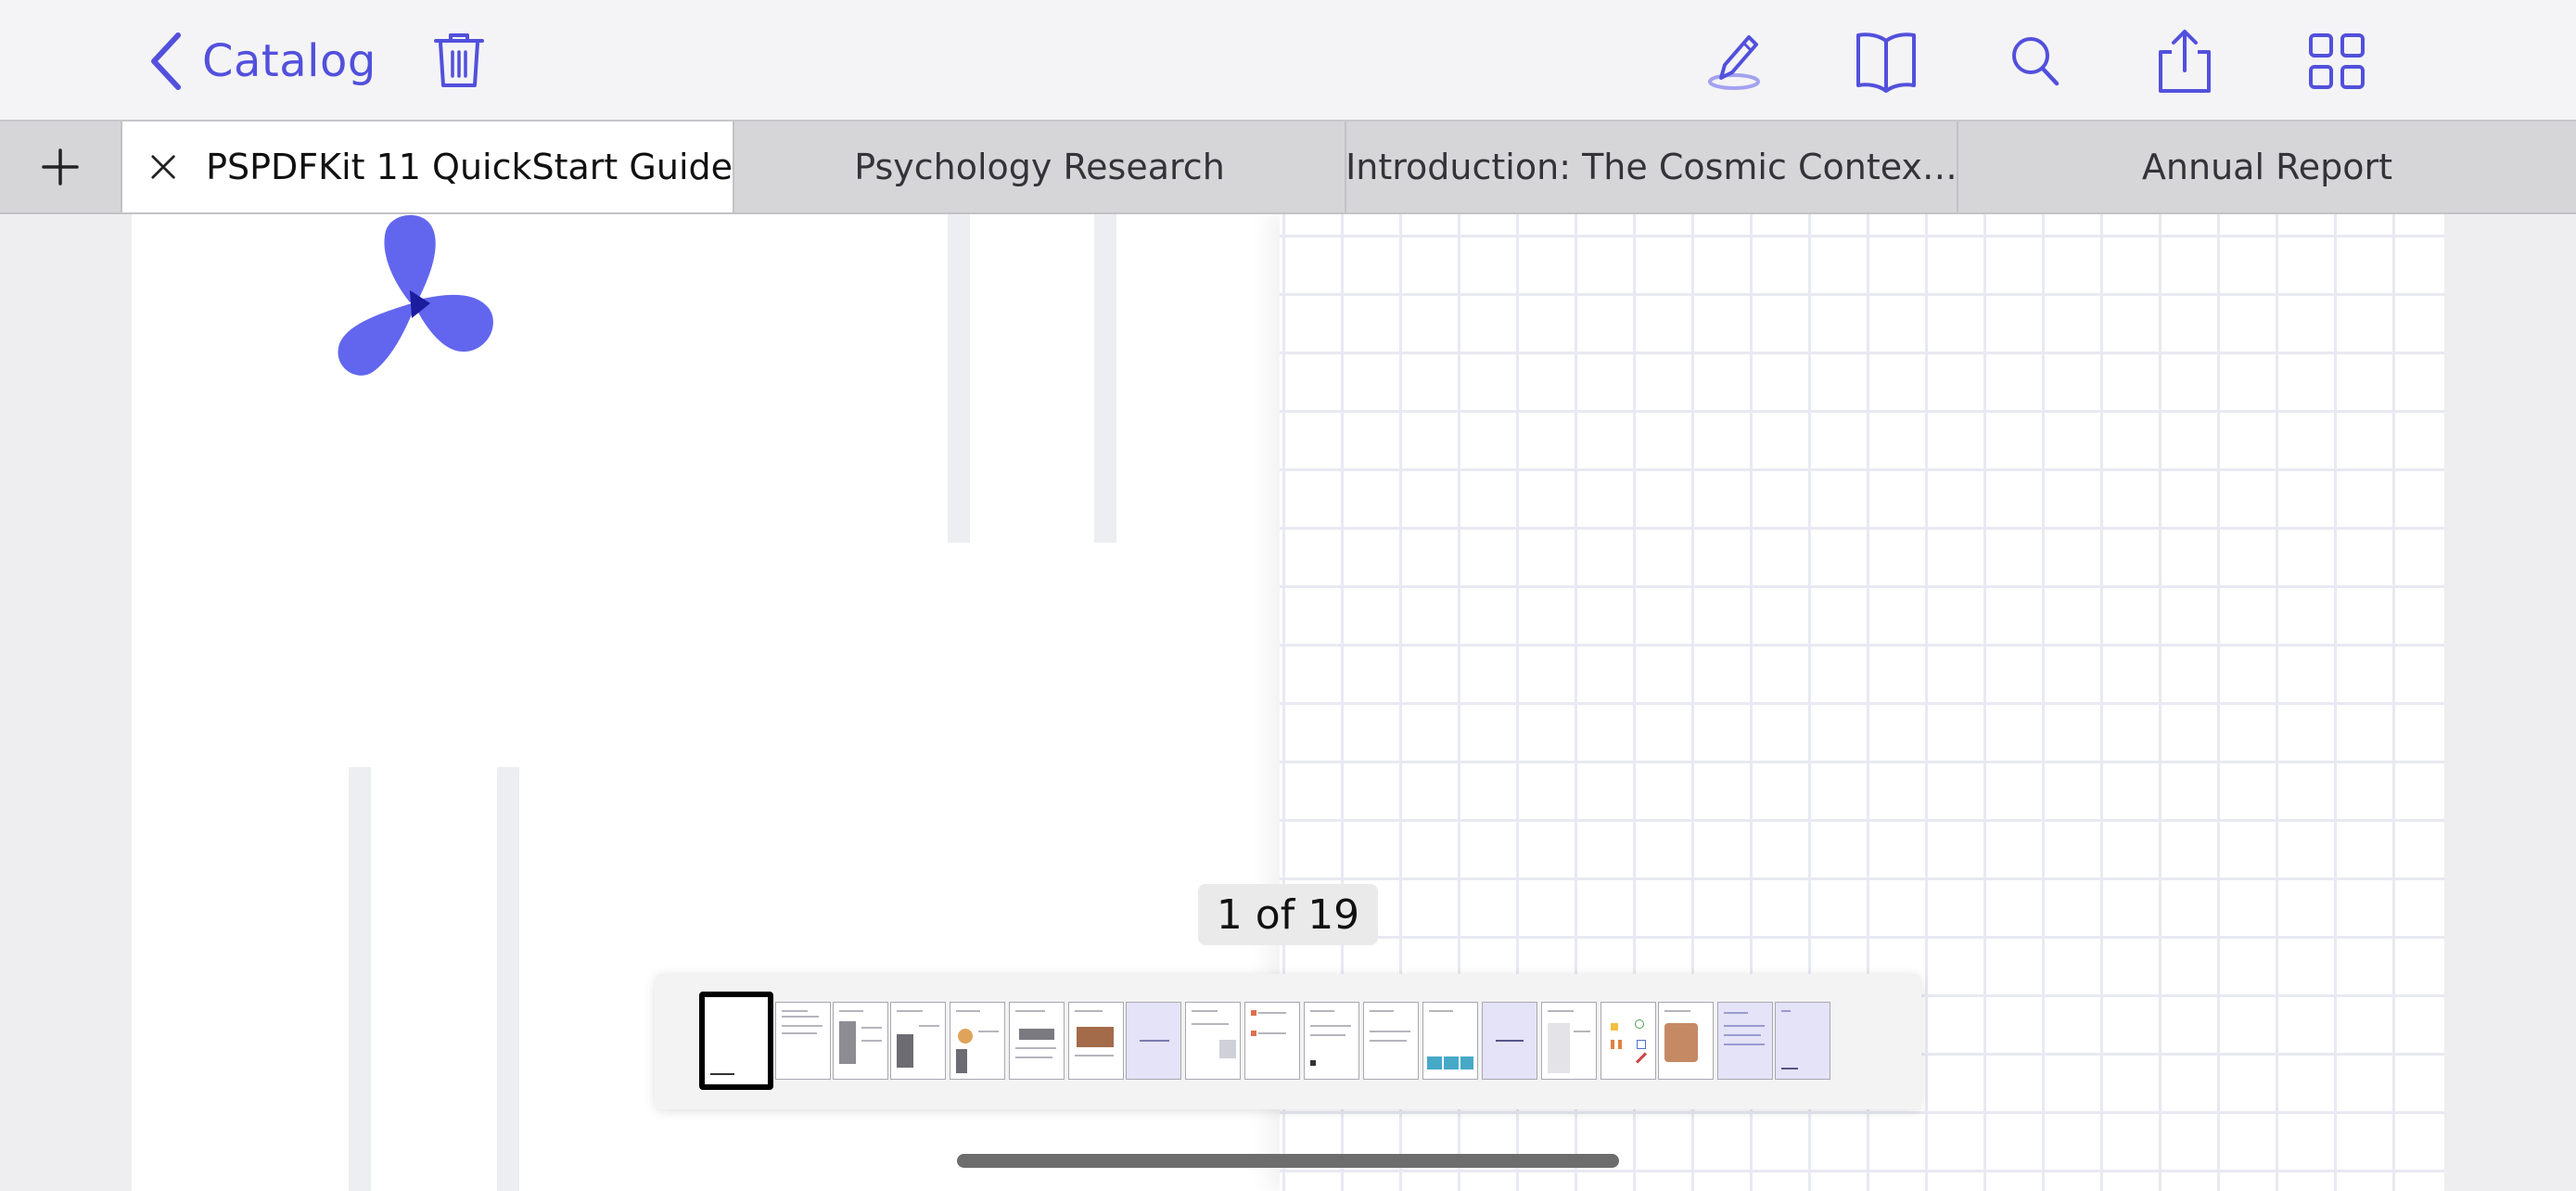 The height and width of the screenshot is (1191, 2576). I want to click on share-button, so click(2184, 61).